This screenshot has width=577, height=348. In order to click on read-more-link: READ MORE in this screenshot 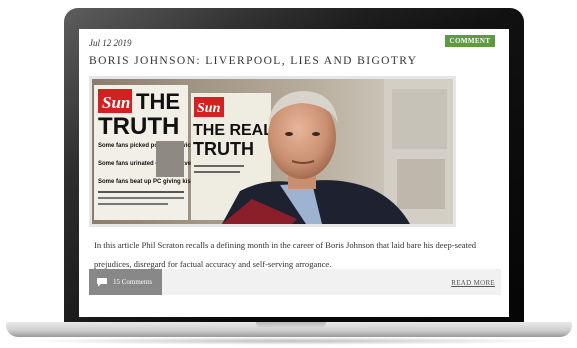, I will do `click(473, 283)`.